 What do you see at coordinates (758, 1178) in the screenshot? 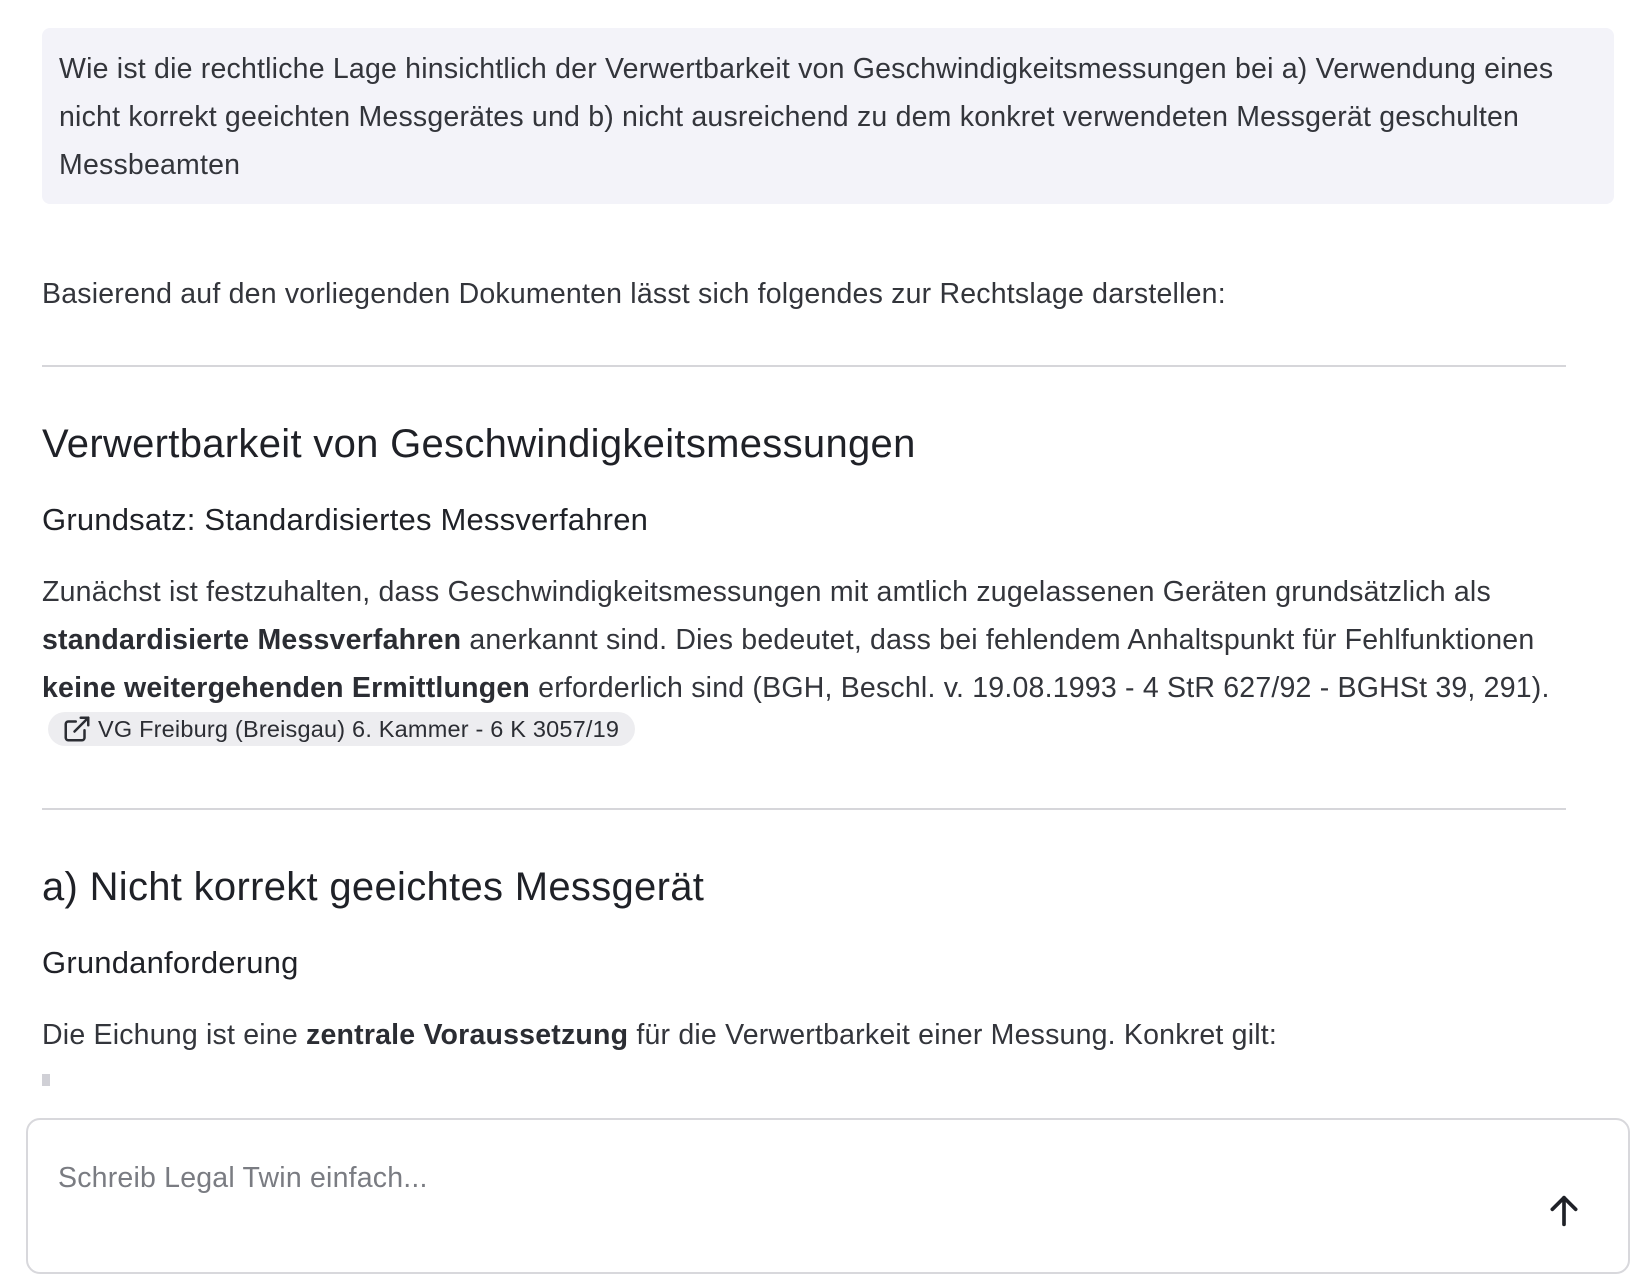
I see `message-input` at bounding box center [758, 1178].